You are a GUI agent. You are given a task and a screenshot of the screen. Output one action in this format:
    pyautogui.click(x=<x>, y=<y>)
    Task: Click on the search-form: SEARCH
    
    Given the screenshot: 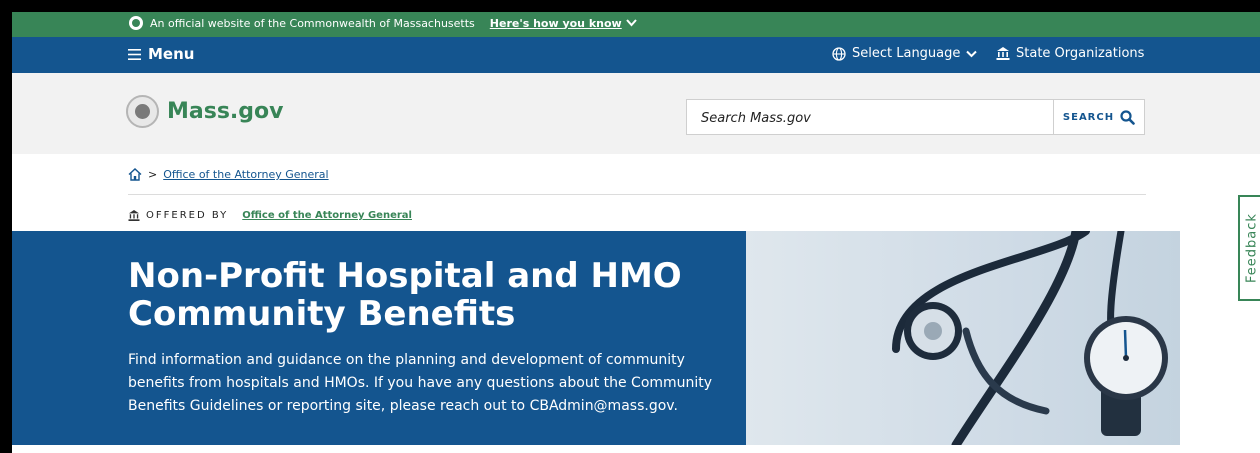 What is the action you would take?
    pyautogui.click(x=915, y=117)
    